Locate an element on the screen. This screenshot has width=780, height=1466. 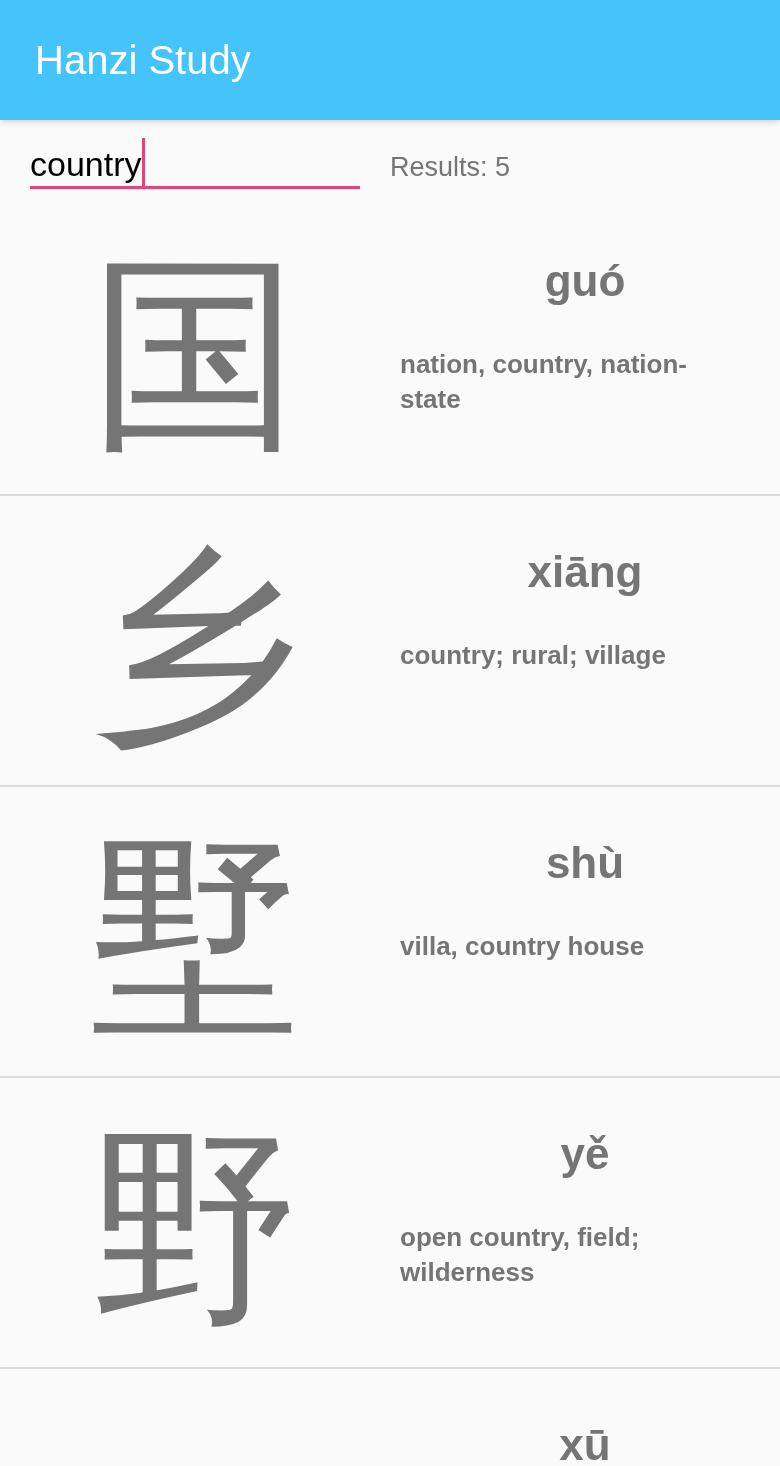
text-cursor is located at coordinates (143, 161).